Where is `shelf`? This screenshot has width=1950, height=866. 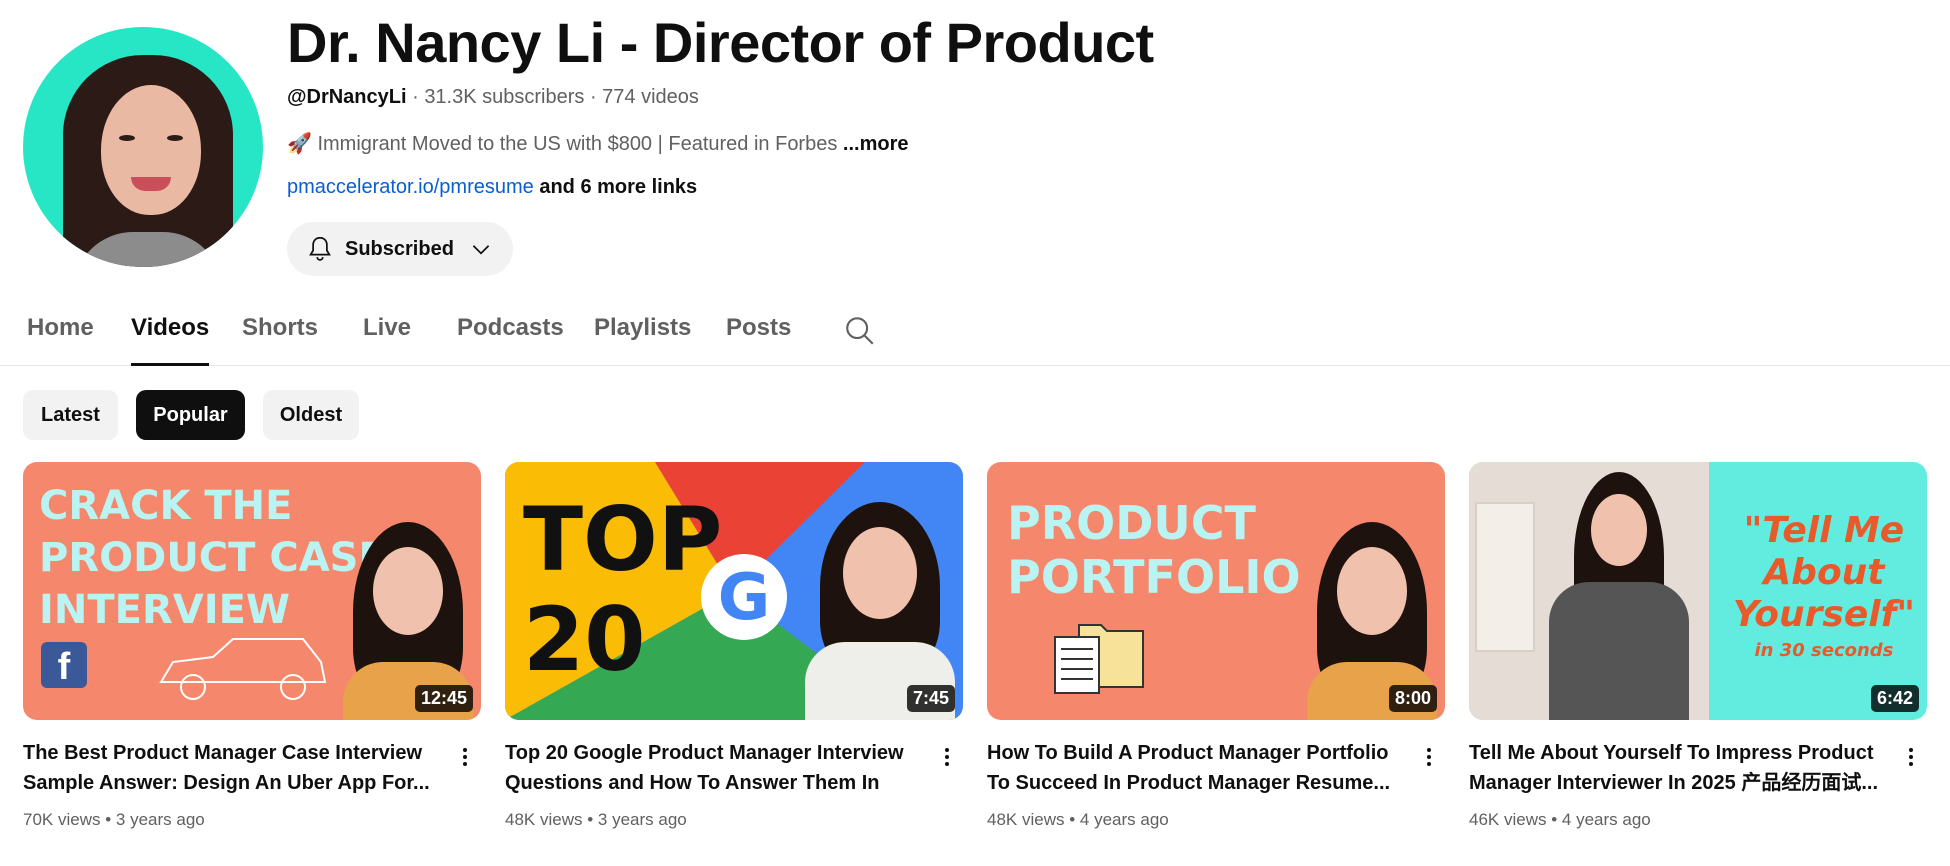 shelf is located at coordinates (1505, 577).